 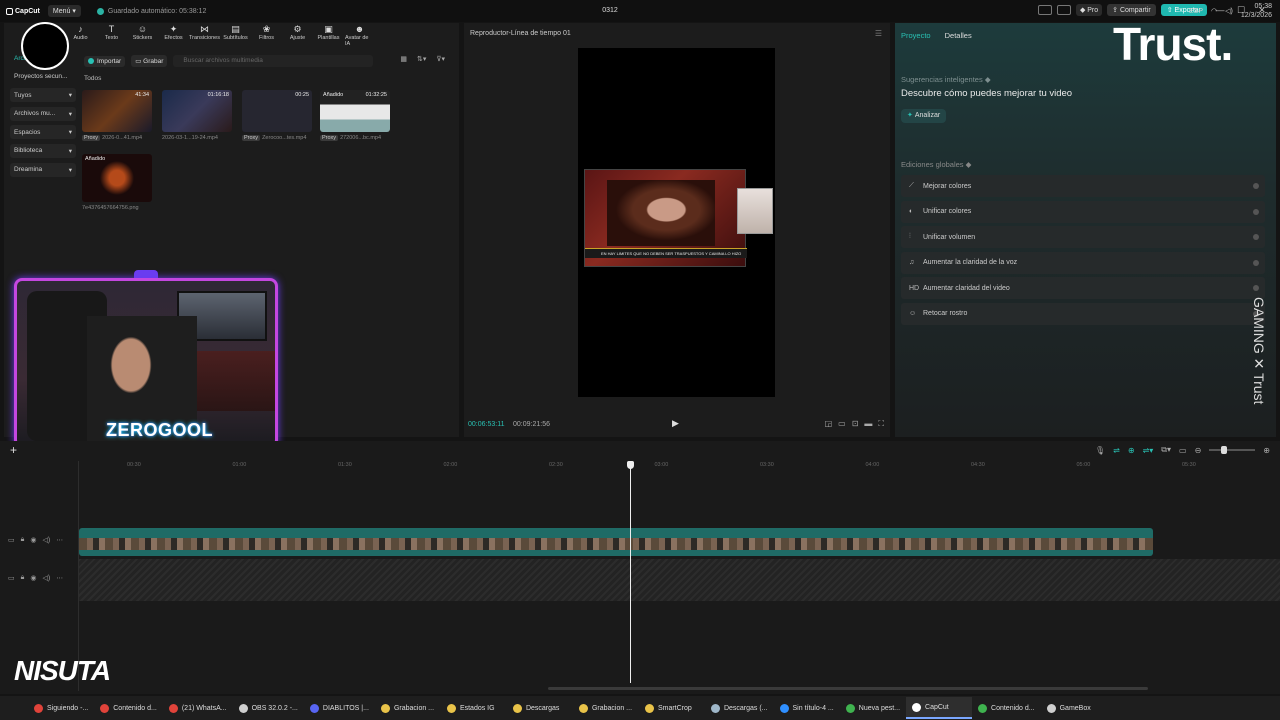 What do you see at coordinates (1089, 10) in the screenshot?
I see `pro-badge: ◆ Pro` at bounding box center [1089, 10].